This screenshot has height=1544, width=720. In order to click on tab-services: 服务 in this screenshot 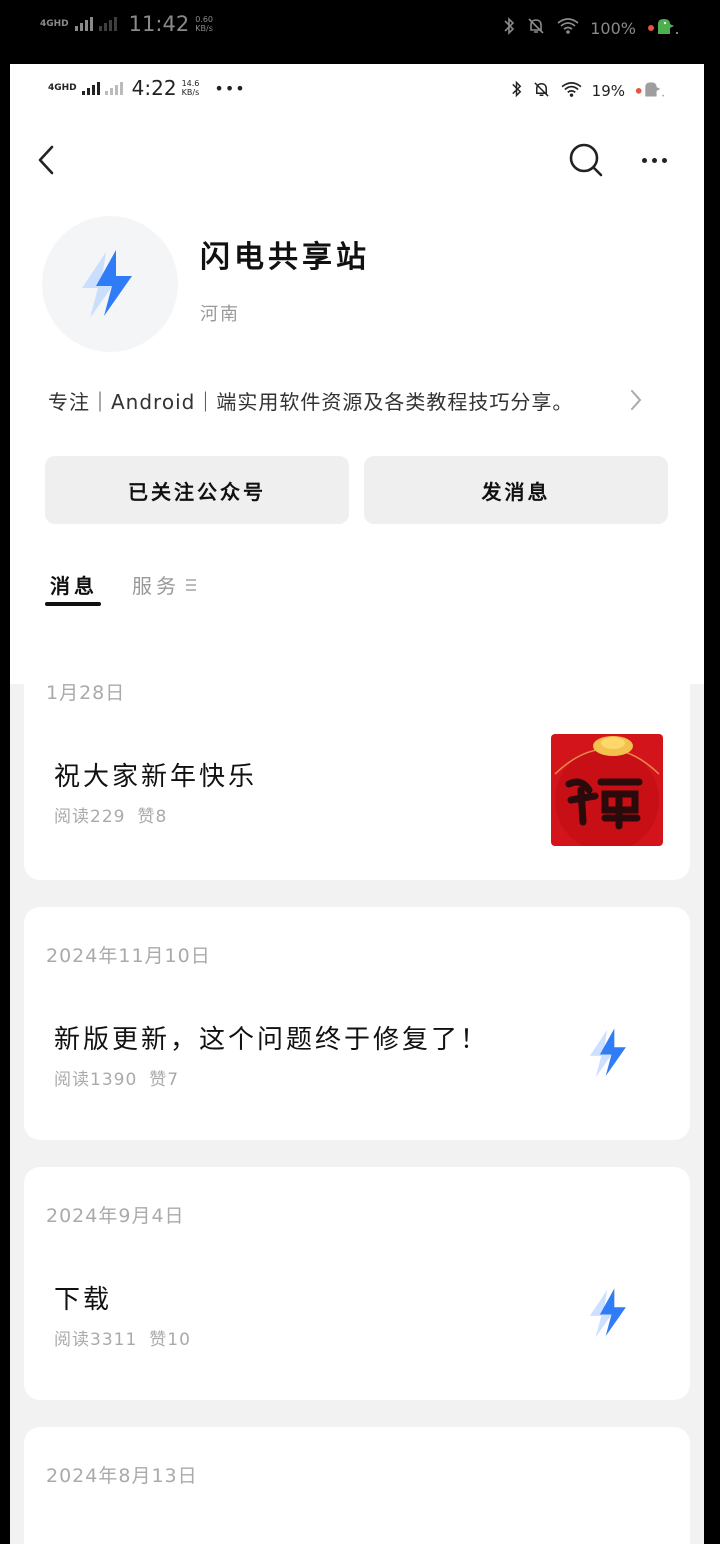, I will do `click(164, 584)`.